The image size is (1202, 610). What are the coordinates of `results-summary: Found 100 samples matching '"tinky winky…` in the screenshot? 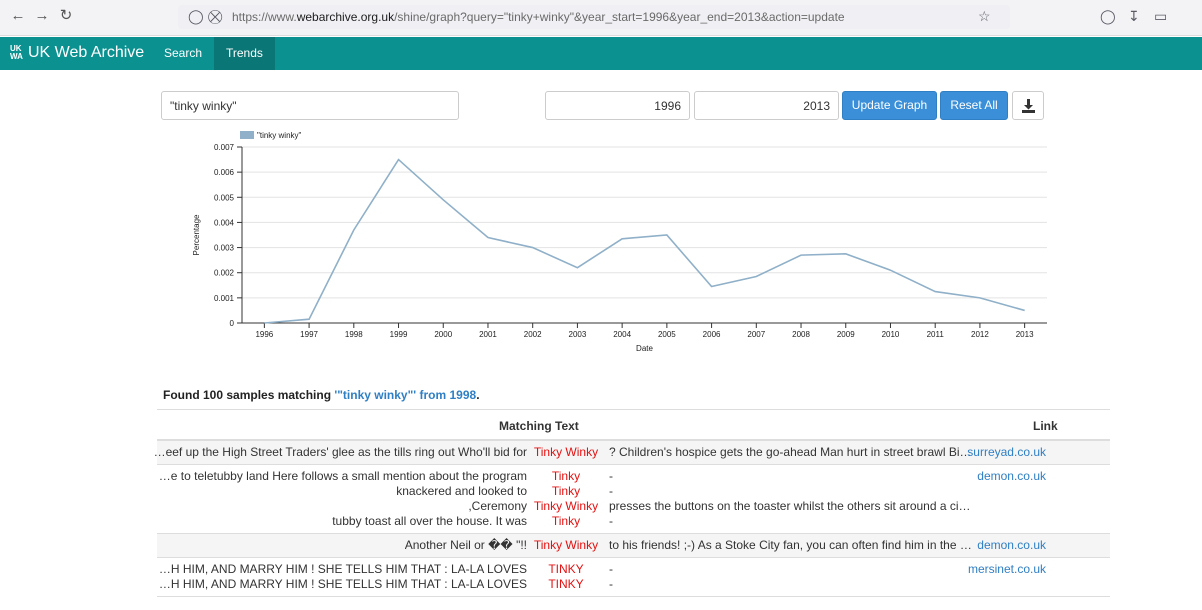 It's located at (321, 395).